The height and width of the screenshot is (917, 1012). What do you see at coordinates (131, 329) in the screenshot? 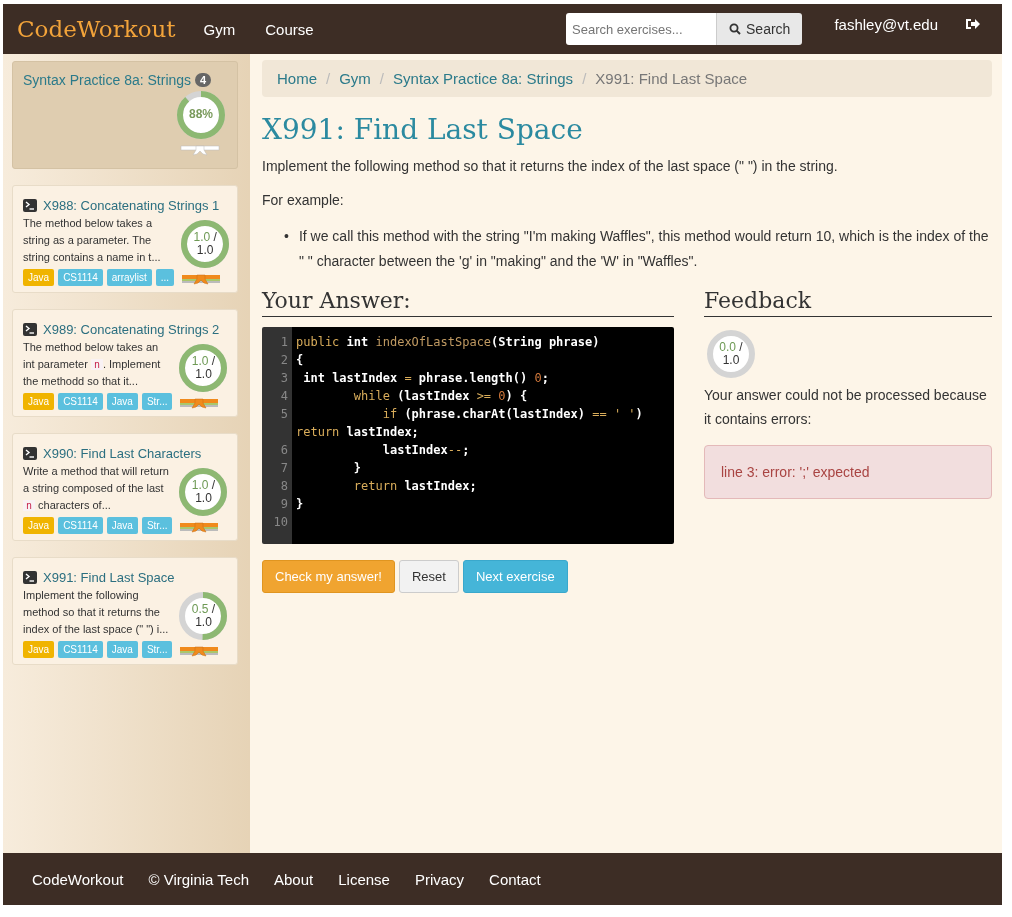
I see `exercise-title: X989: Concatenating Strings 2` at bounding box center [131, 329].